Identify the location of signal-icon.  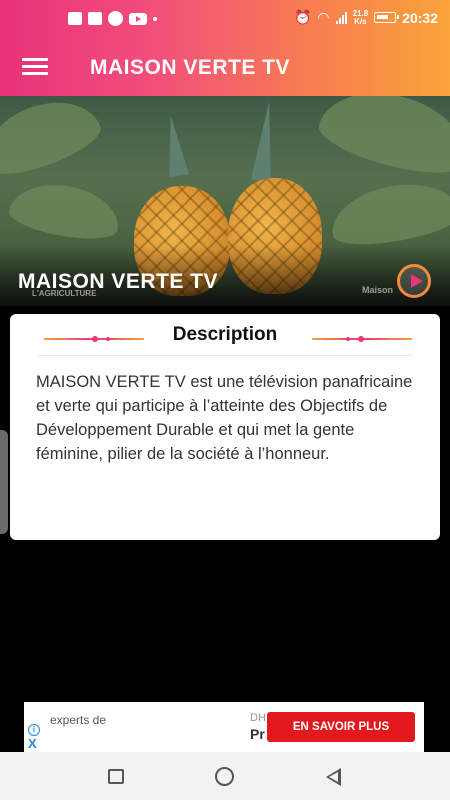
(341, 17).